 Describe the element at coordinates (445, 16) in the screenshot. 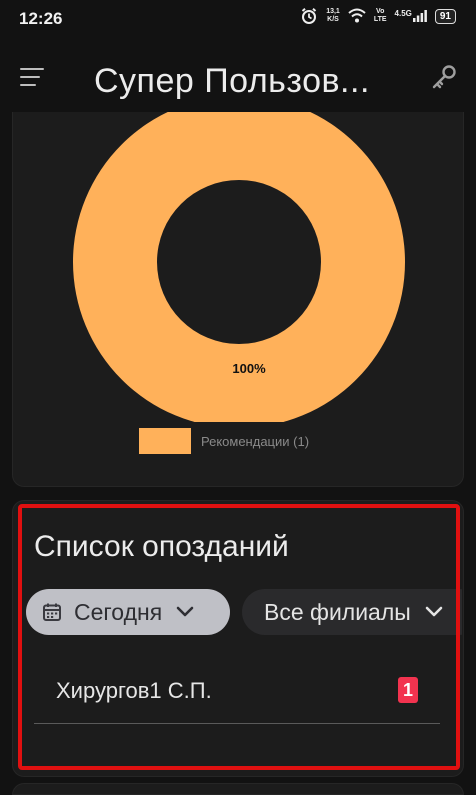

I see `battery-indicator: 91` at that location.